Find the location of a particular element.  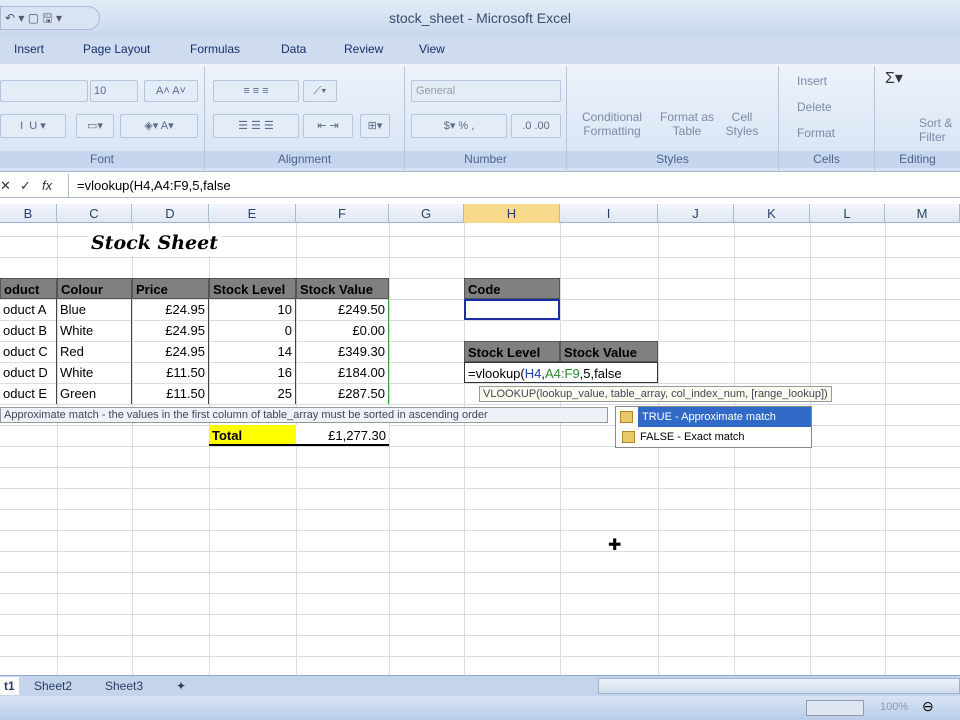

column-header-b: B is located at coordinates (28, 213).